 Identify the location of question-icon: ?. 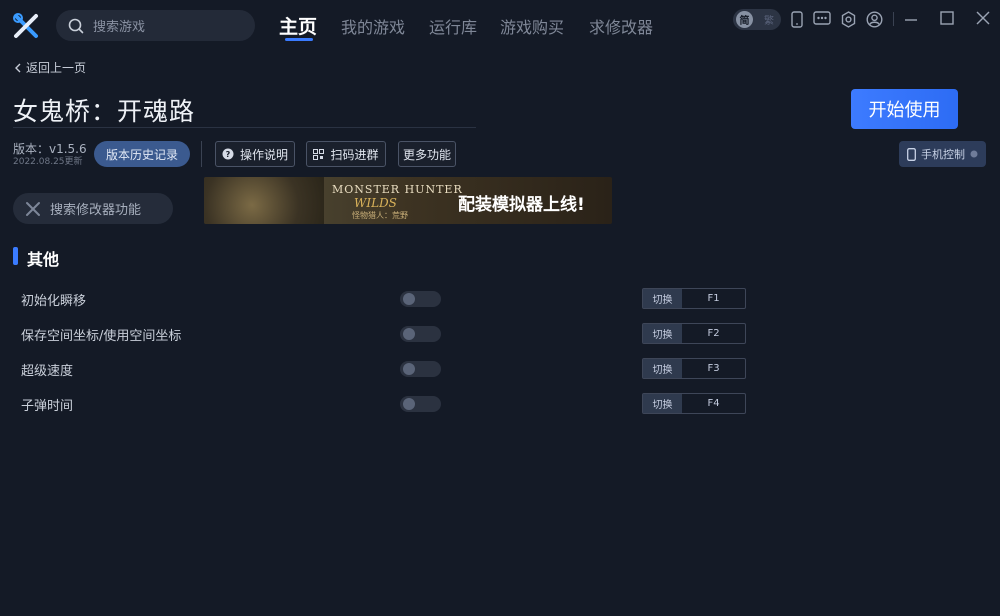
(228, 154).